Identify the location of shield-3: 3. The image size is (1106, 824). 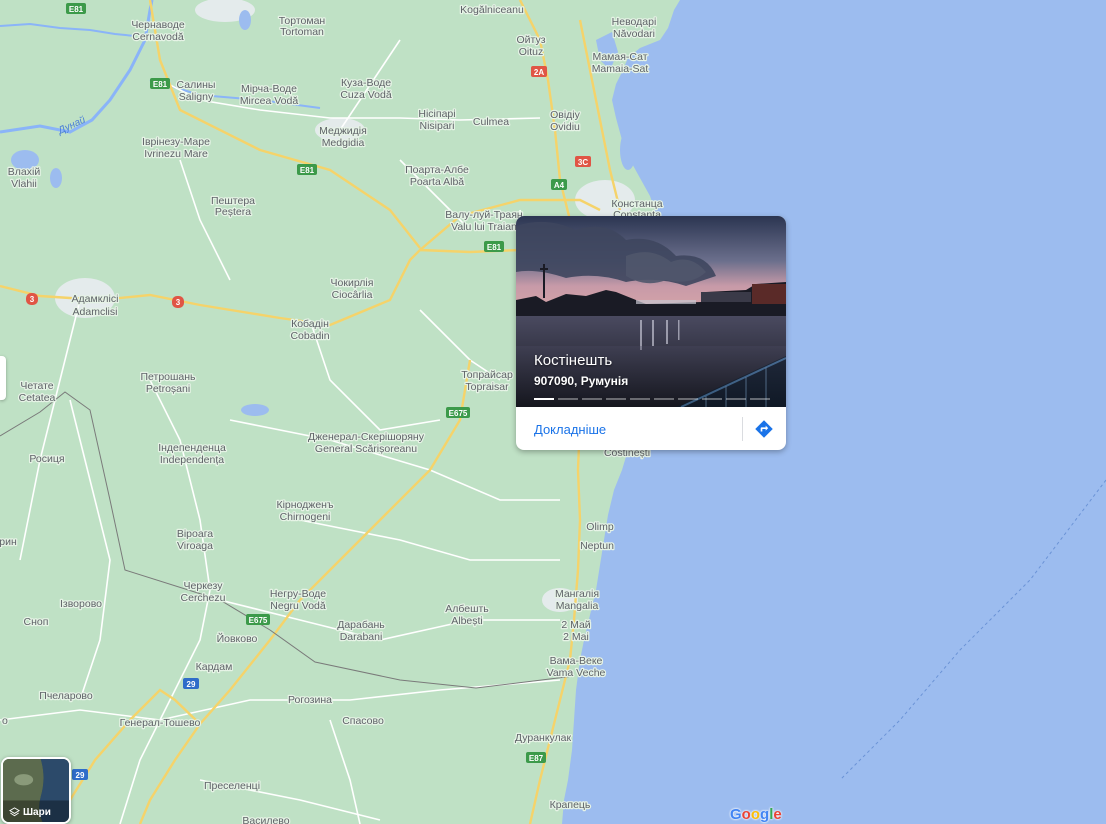
(32, 299).